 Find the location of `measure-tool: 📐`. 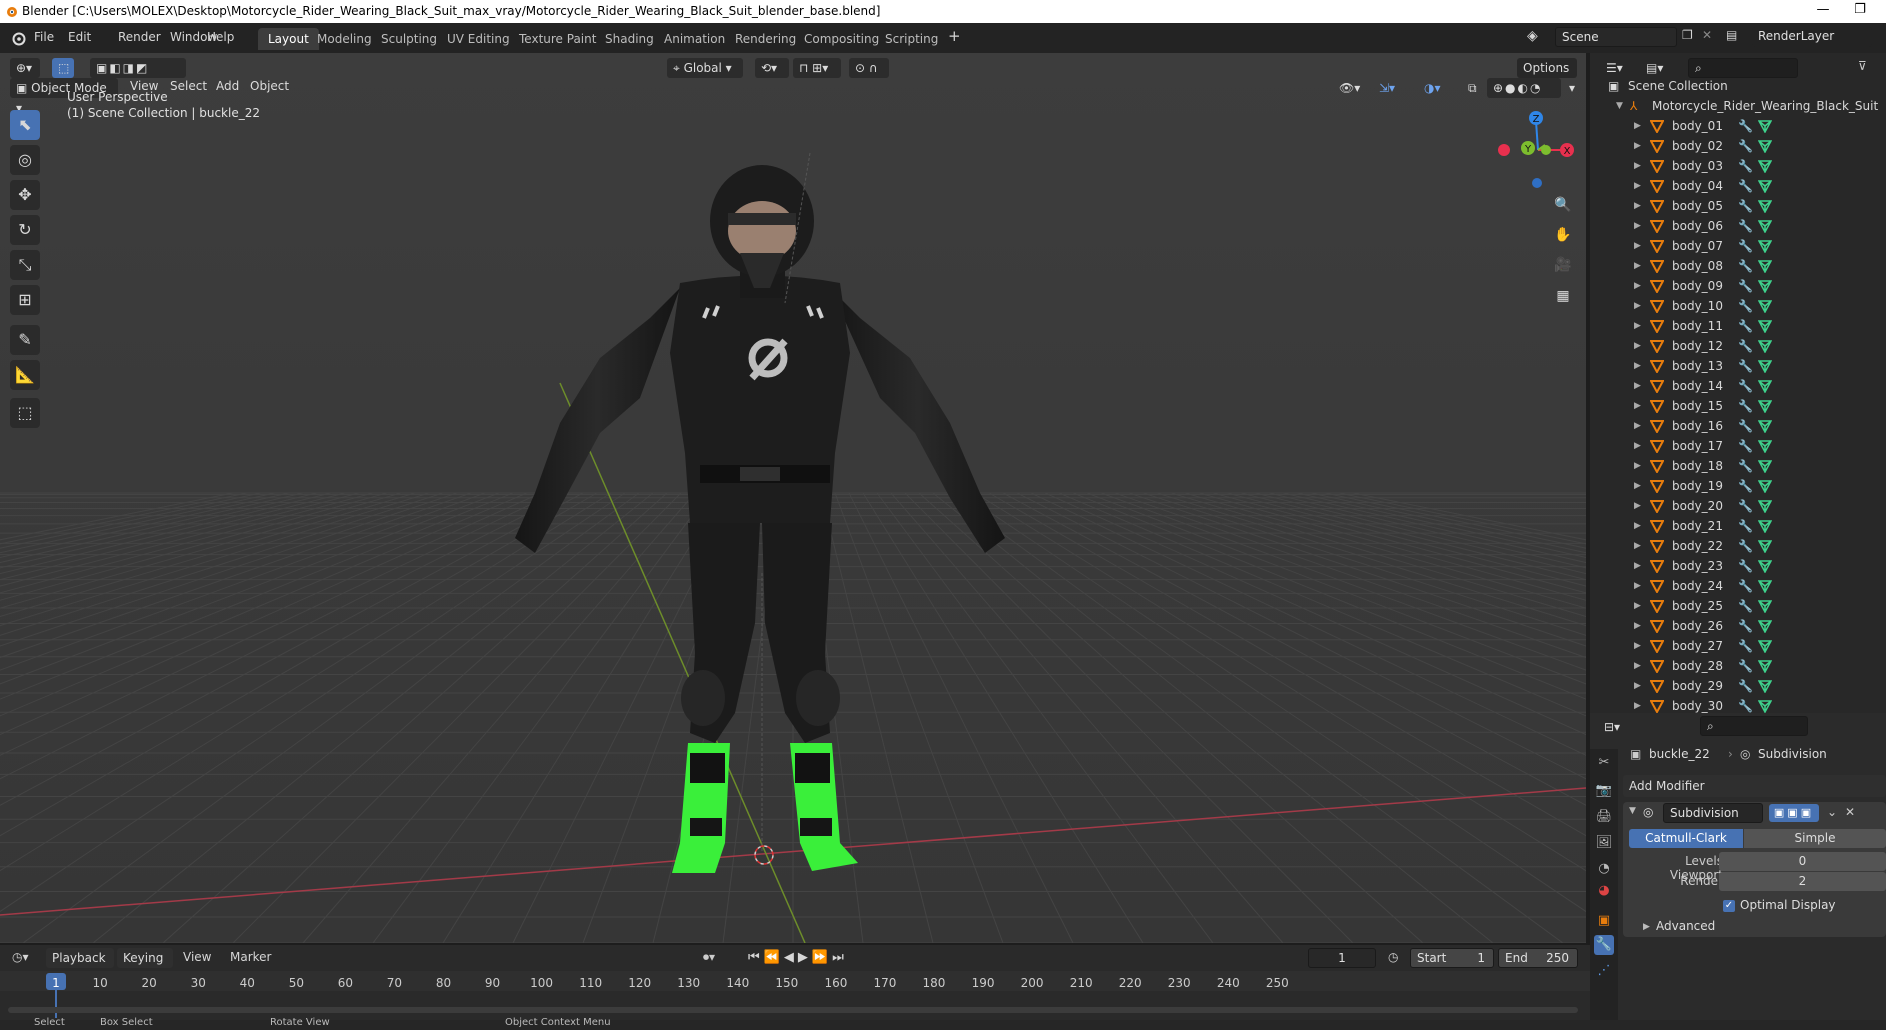

measure-tool: 📐 is located at coordinates (25, 375).